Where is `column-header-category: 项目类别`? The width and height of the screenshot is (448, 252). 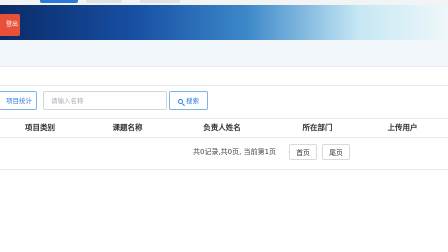
column-header-category: 项目类别 is located at coordinates (40, 127).